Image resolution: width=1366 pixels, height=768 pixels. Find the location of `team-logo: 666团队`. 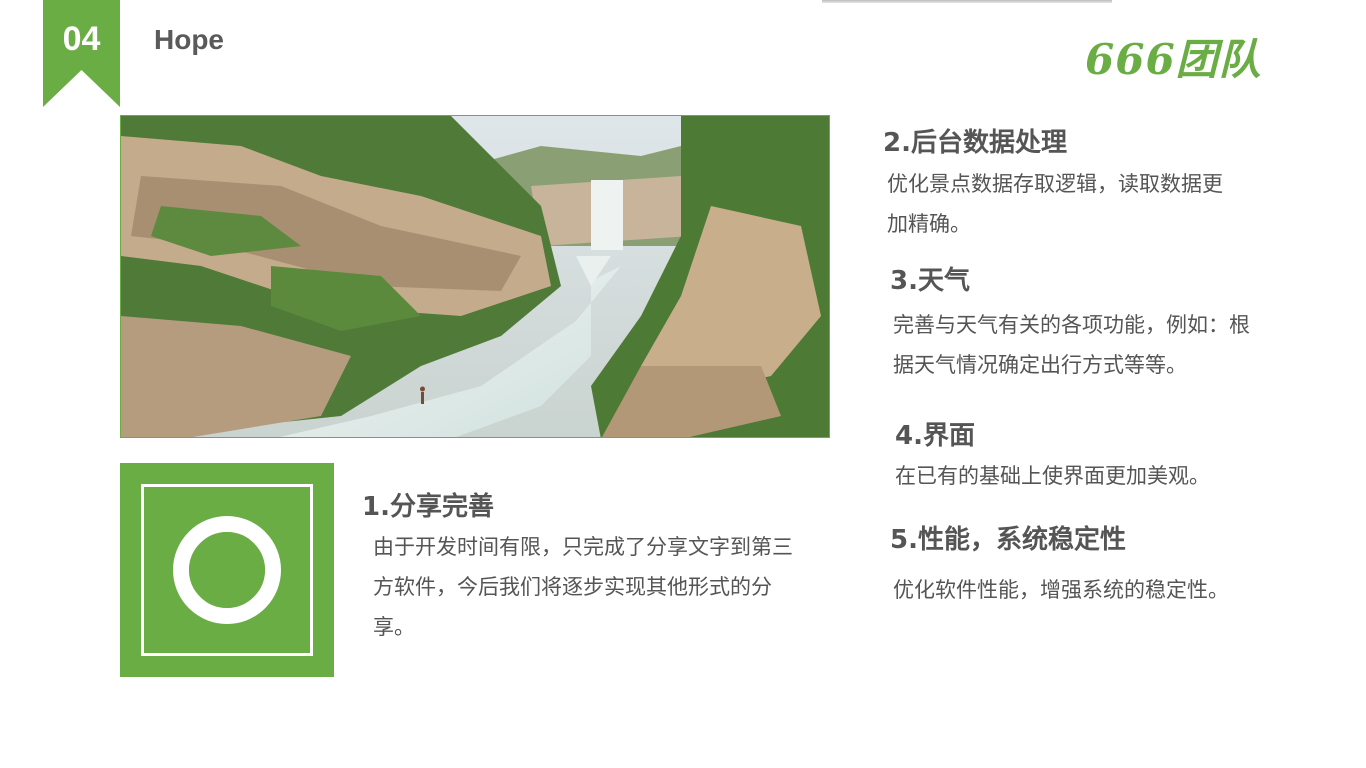

team-logo: 666团队 is located at coordinates (1173, 59).